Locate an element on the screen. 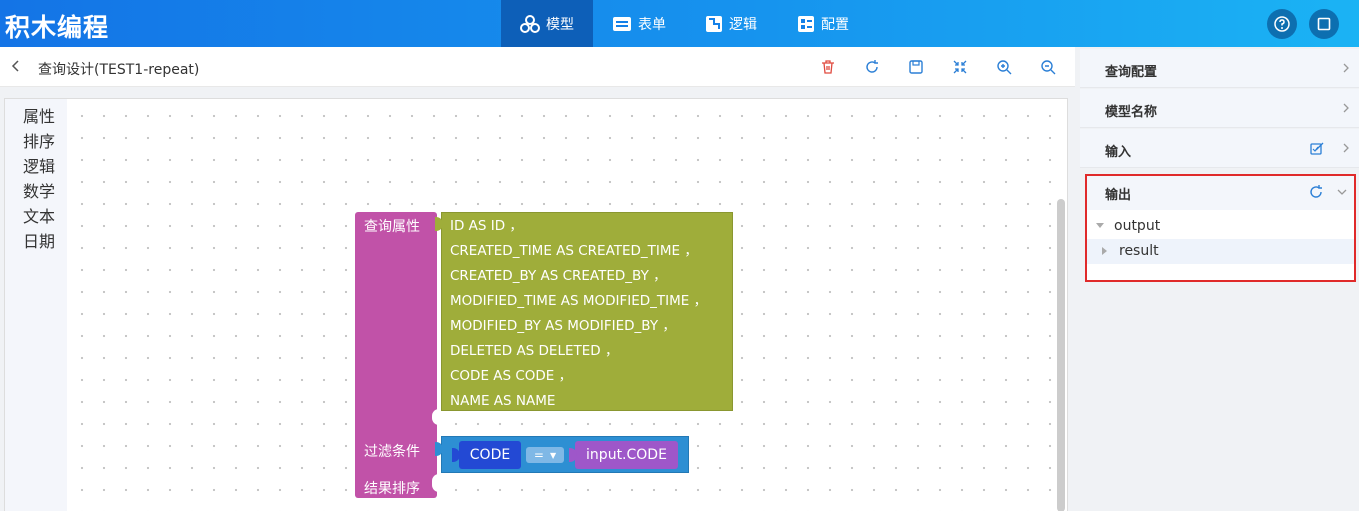  operator-value: = is located at coordinates (538, 455).